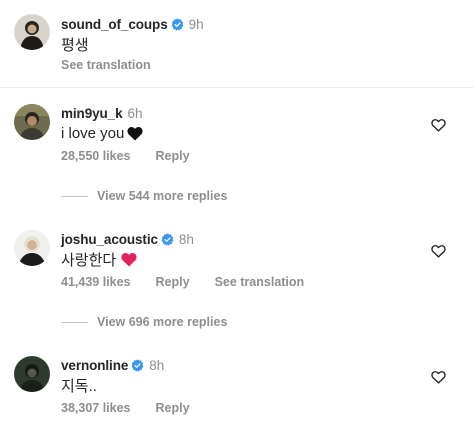 The width and height of the screenshot is (474, 435). What do you see at coordinates (89, 260) in the screenshot?
I see `comment-text-body: 사랑한다` at bounding box center [89, 260].